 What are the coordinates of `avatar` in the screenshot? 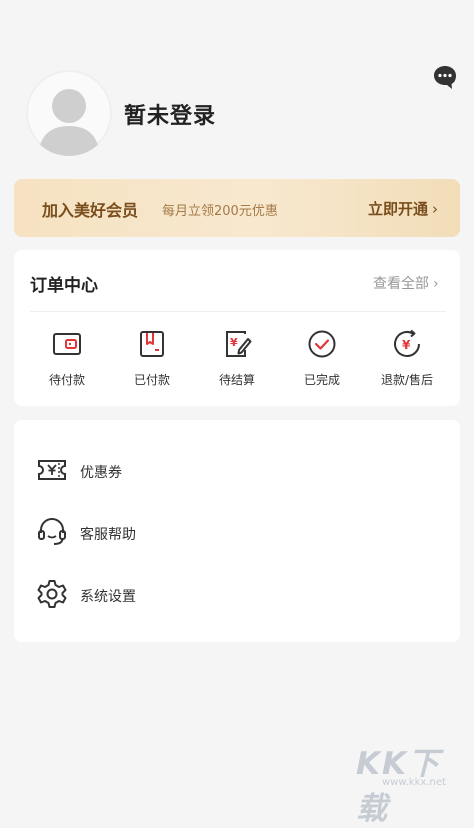 It's located at (69, 113).